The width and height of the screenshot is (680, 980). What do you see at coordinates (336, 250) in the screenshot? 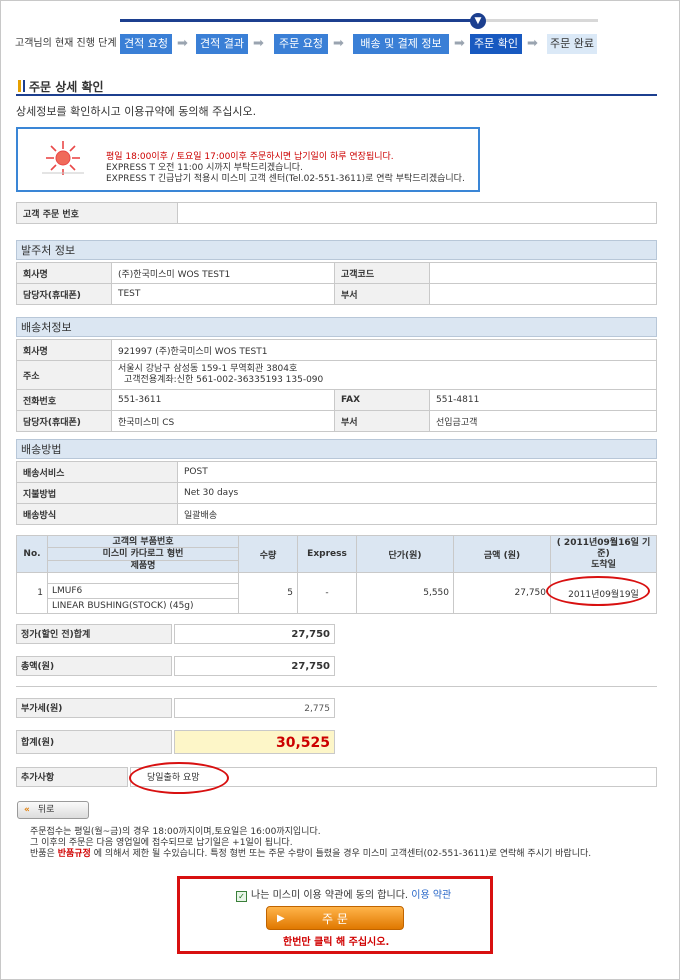
I see `orderer-section-header: 발주처 정보` at bounding box center [336, 250].